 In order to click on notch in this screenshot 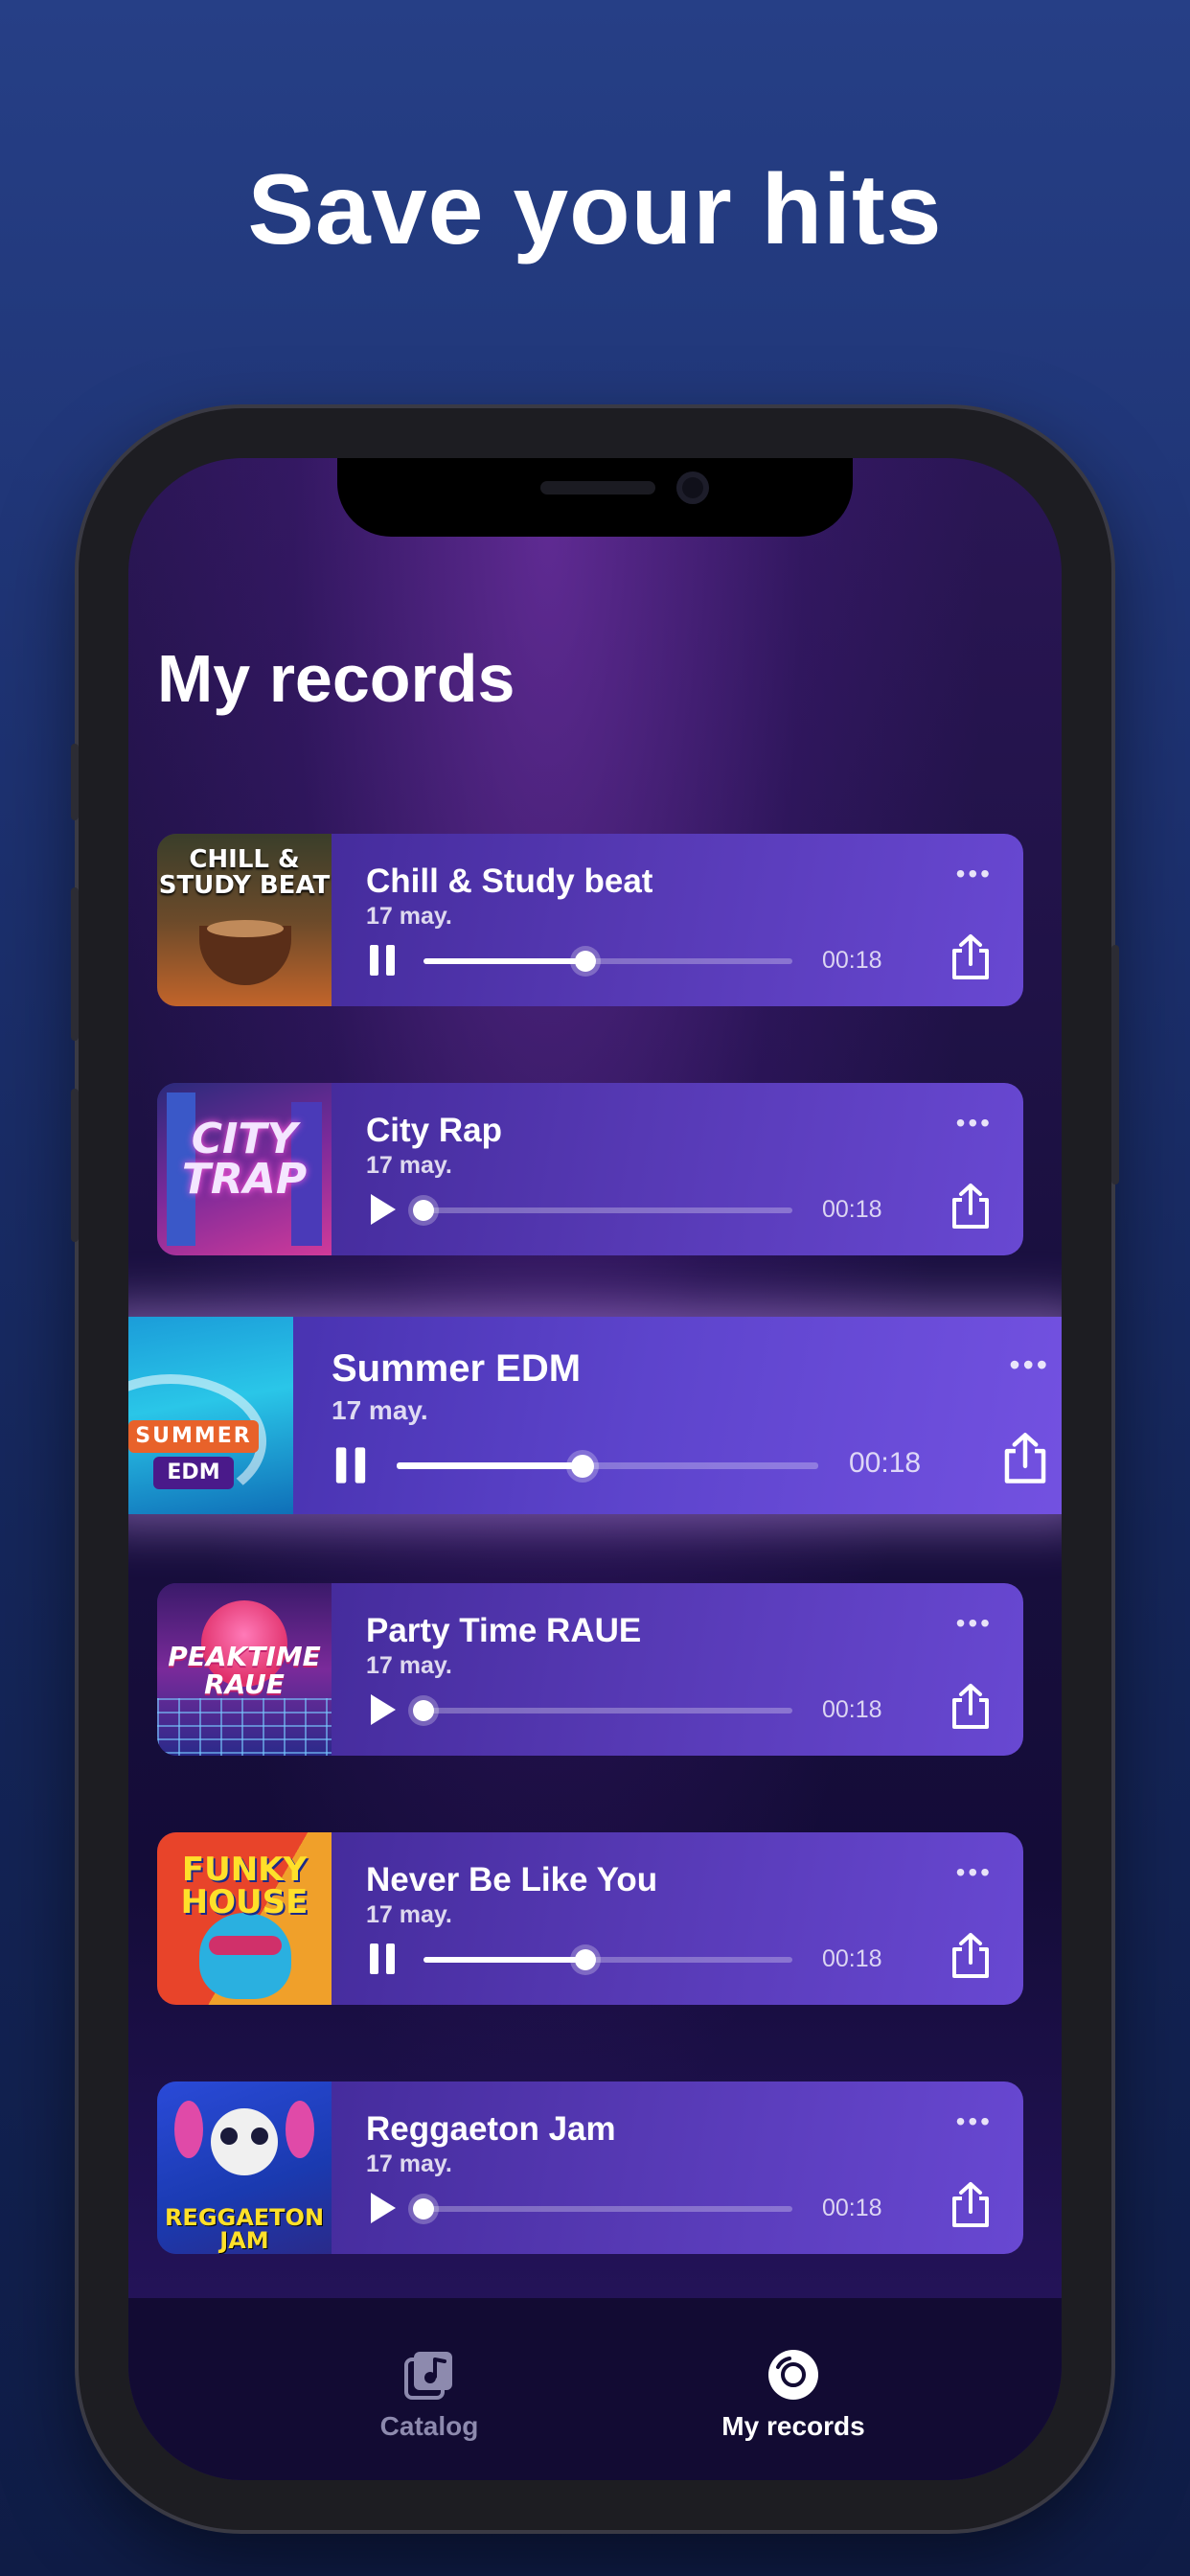, I will do `click(595, 497)`.